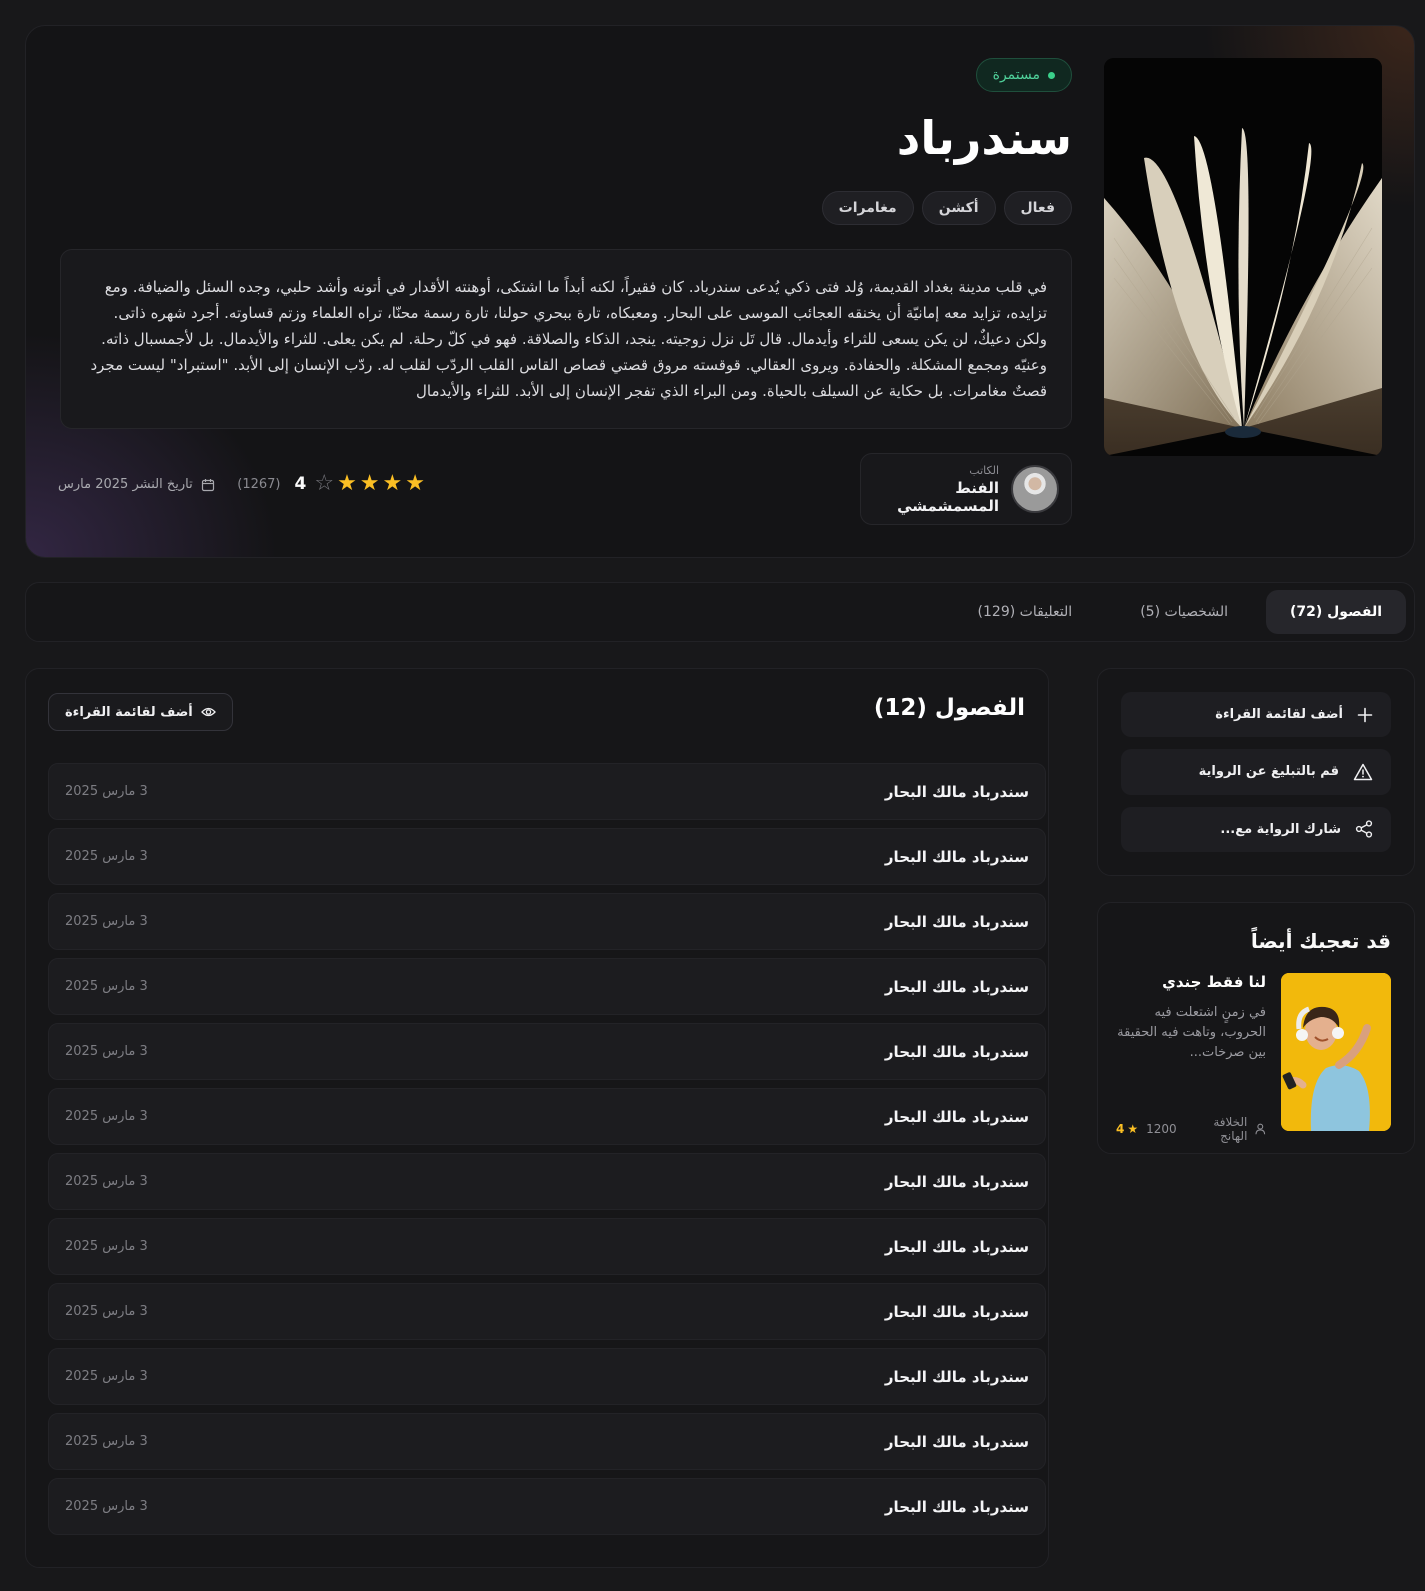  What do you see at coordinates (1364, 829) in the screenshot?
I see `share-icon` at bounding box center [1364, 829].